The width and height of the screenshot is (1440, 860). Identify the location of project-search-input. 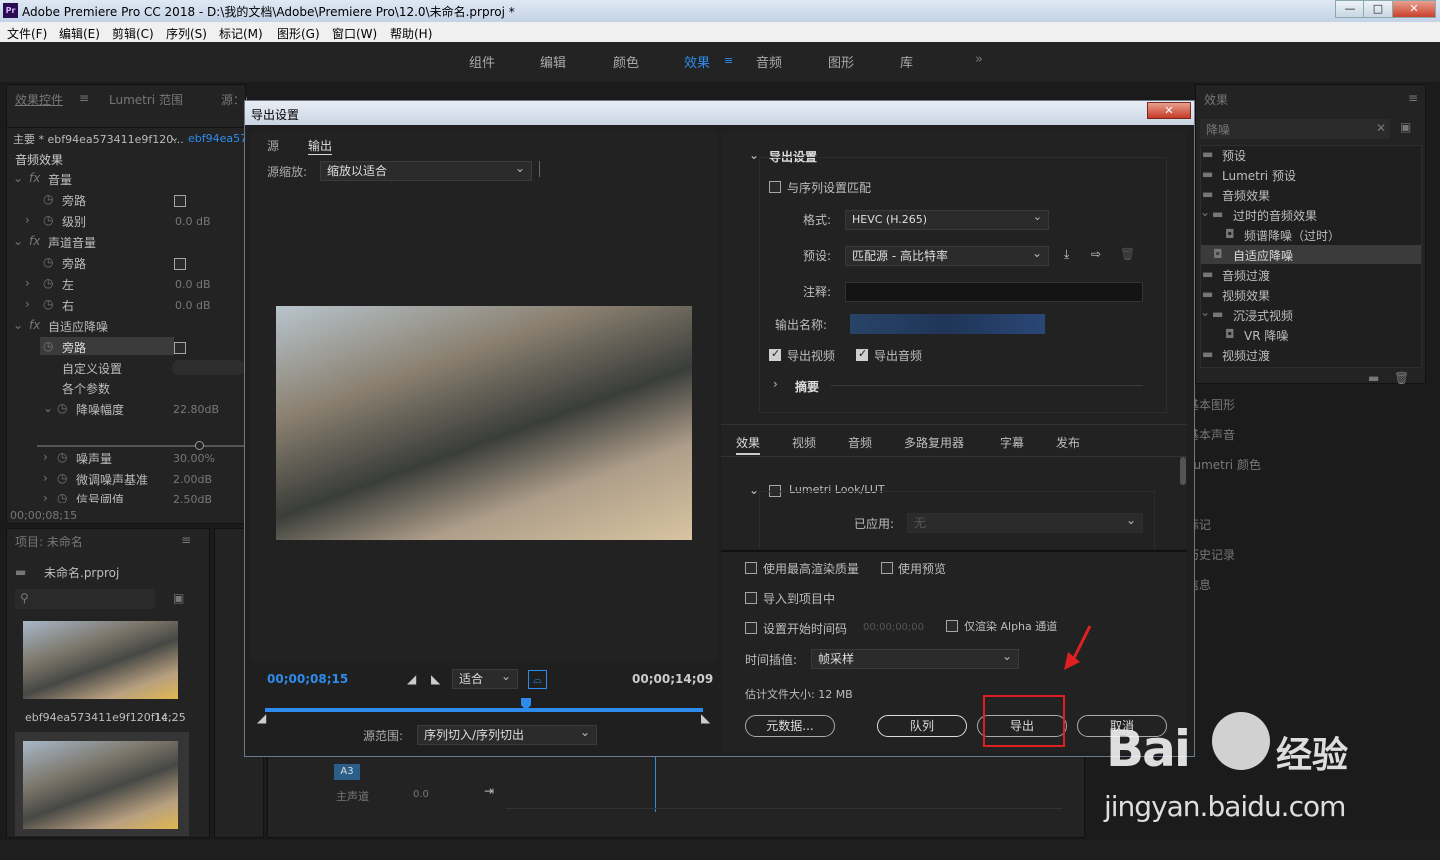
(85, 599).